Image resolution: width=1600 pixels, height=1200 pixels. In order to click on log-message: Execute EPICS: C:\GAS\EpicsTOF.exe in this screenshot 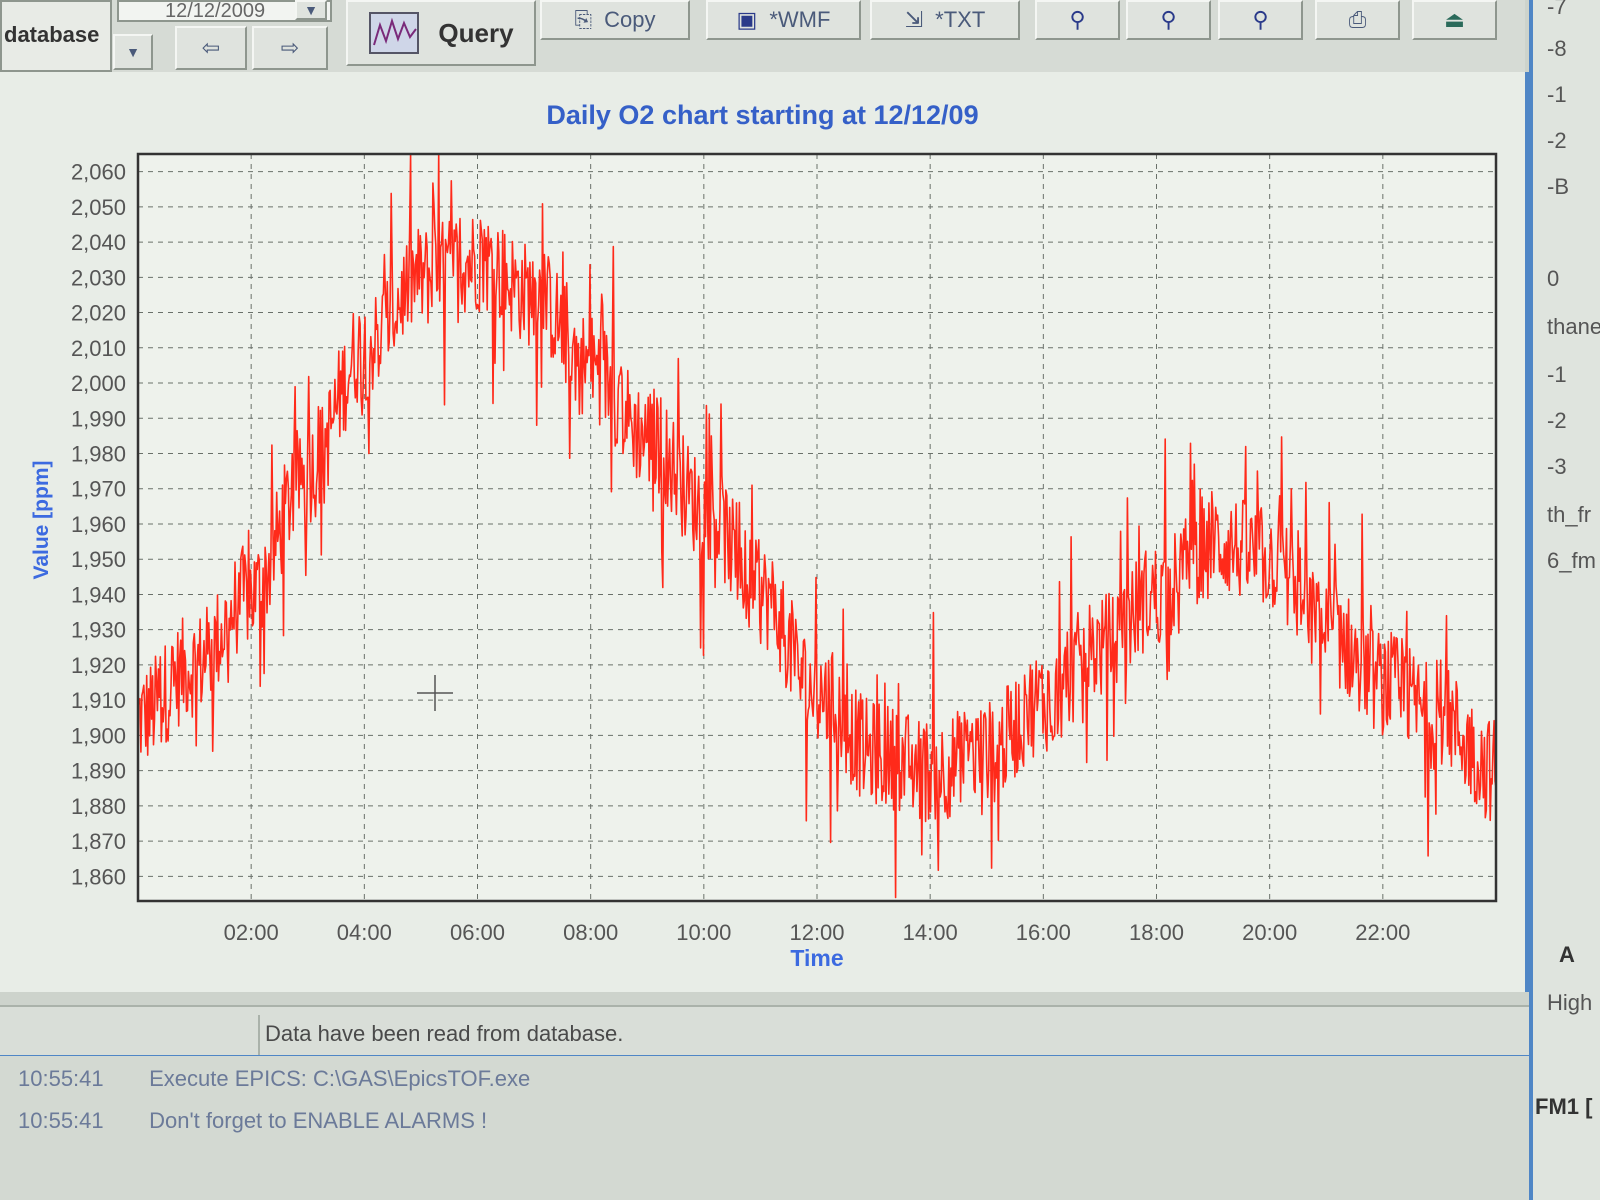, I will do `click(340, 1078)`.